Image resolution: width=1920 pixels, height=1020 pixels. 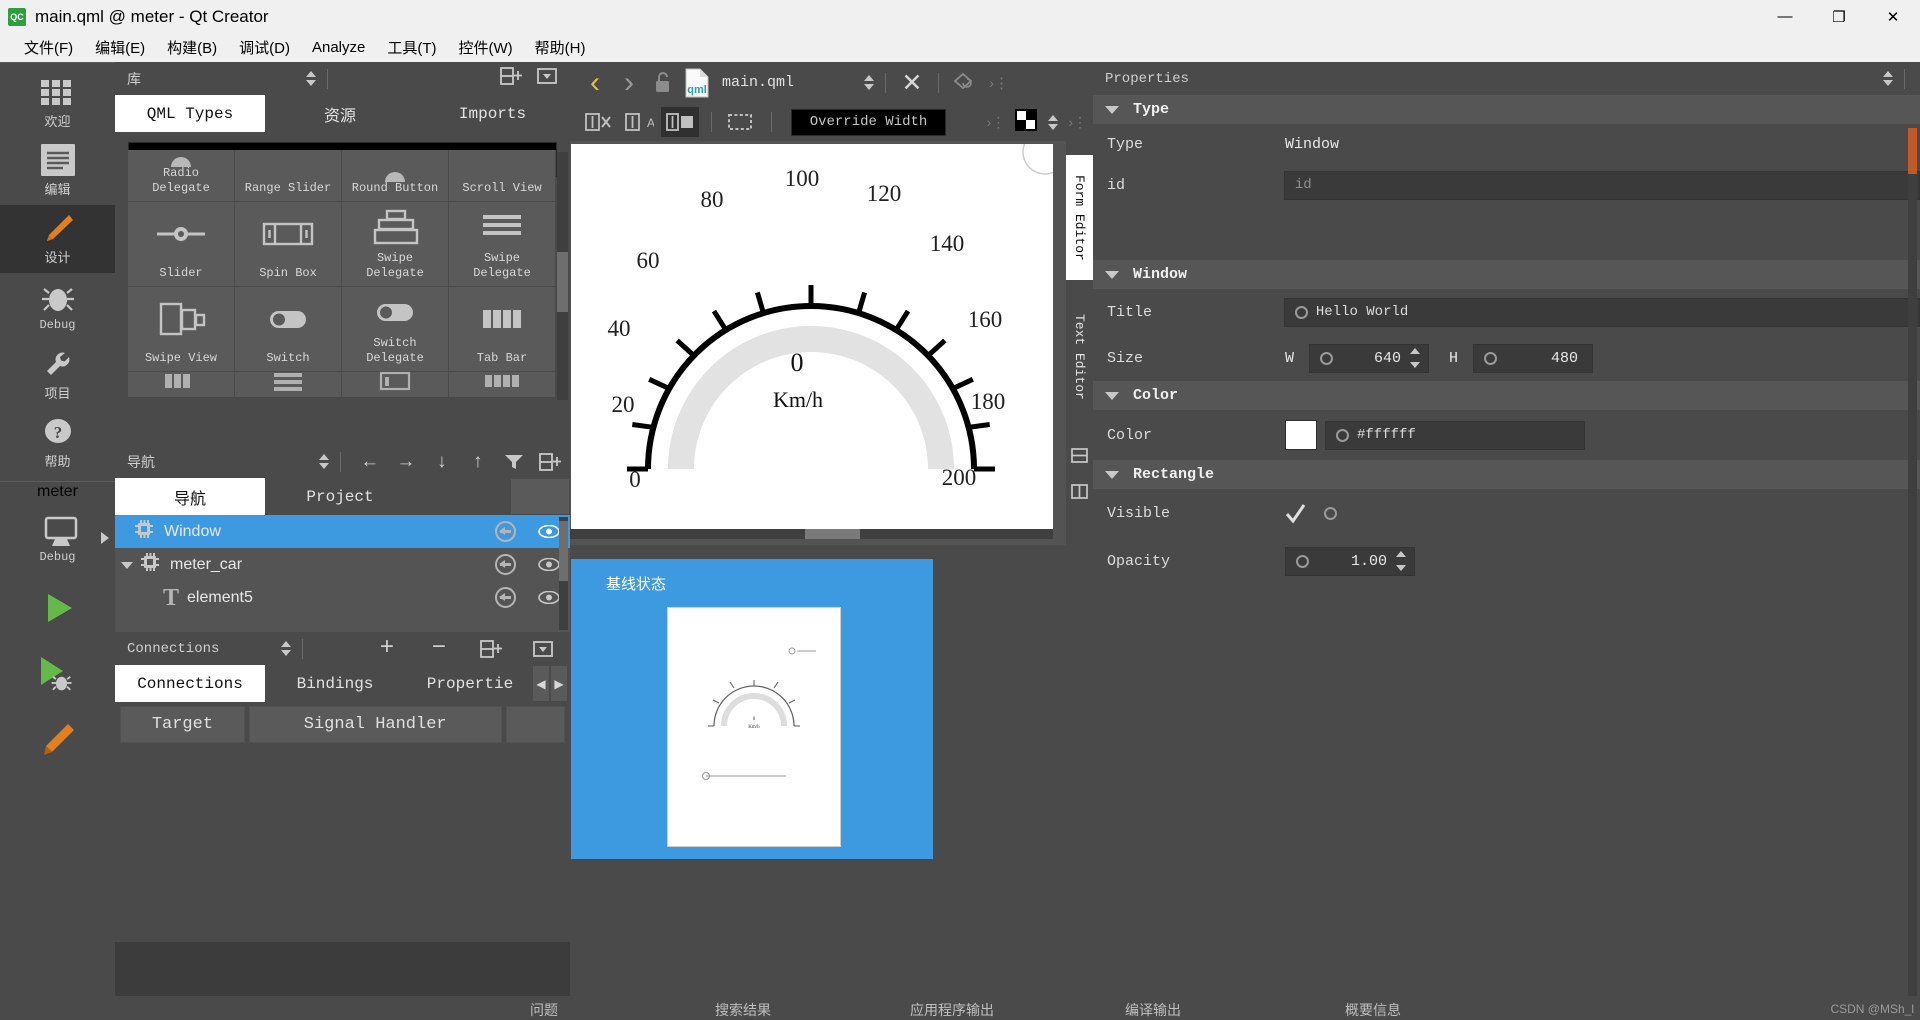 I want to click on maximize-button: ❐, so click(x=1839, y=16).